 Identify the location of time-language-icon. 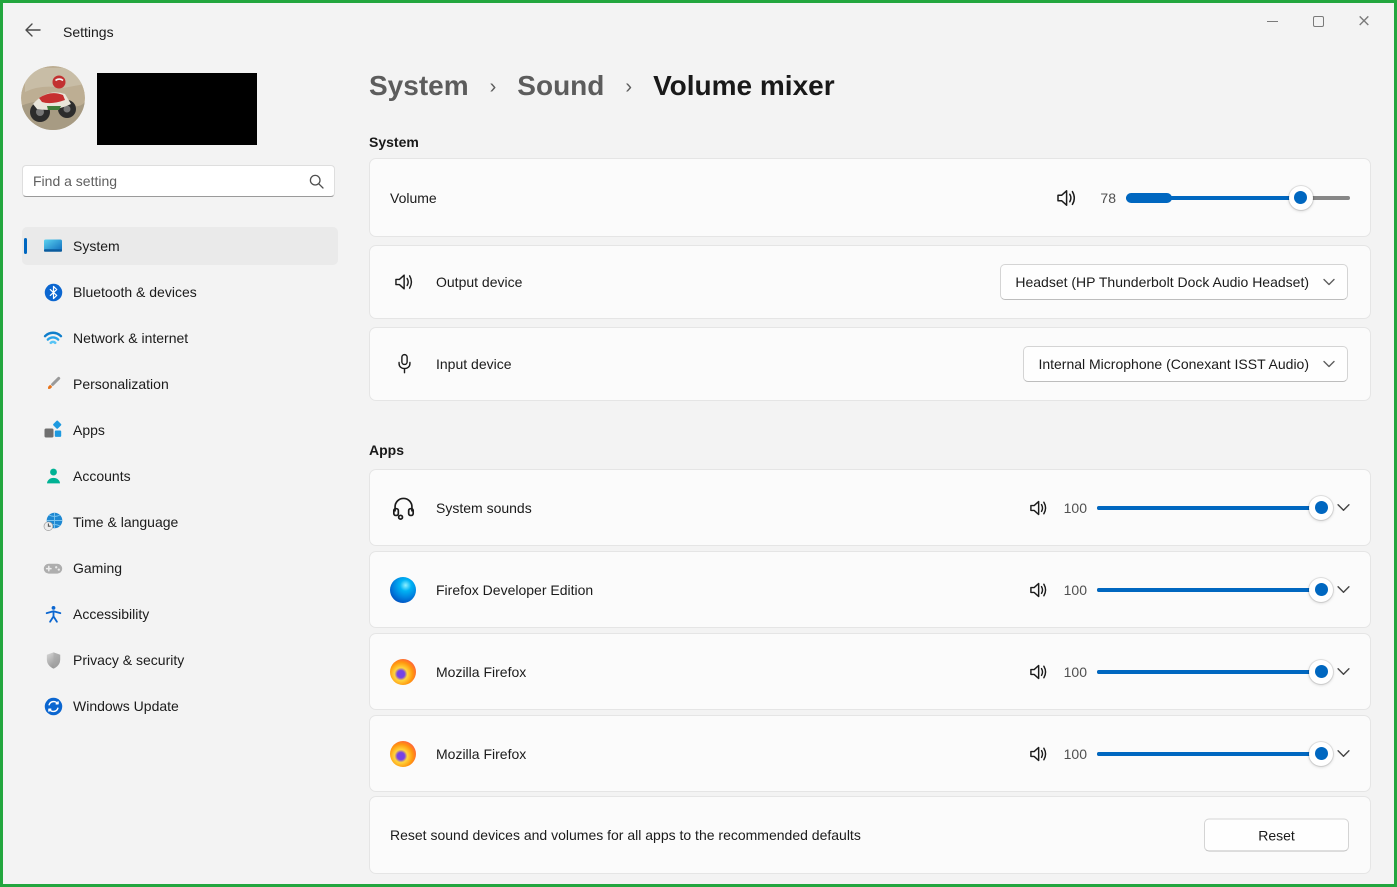
(53, 522).